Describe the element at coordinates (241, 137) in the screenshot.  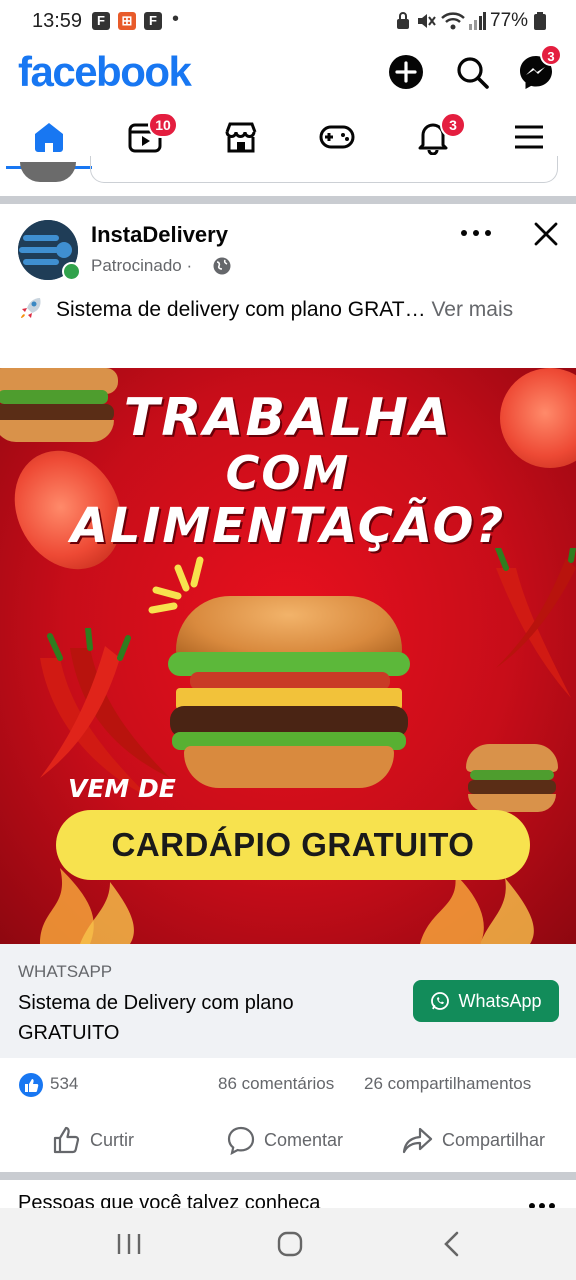
I see `marketplace-icon` at that location.